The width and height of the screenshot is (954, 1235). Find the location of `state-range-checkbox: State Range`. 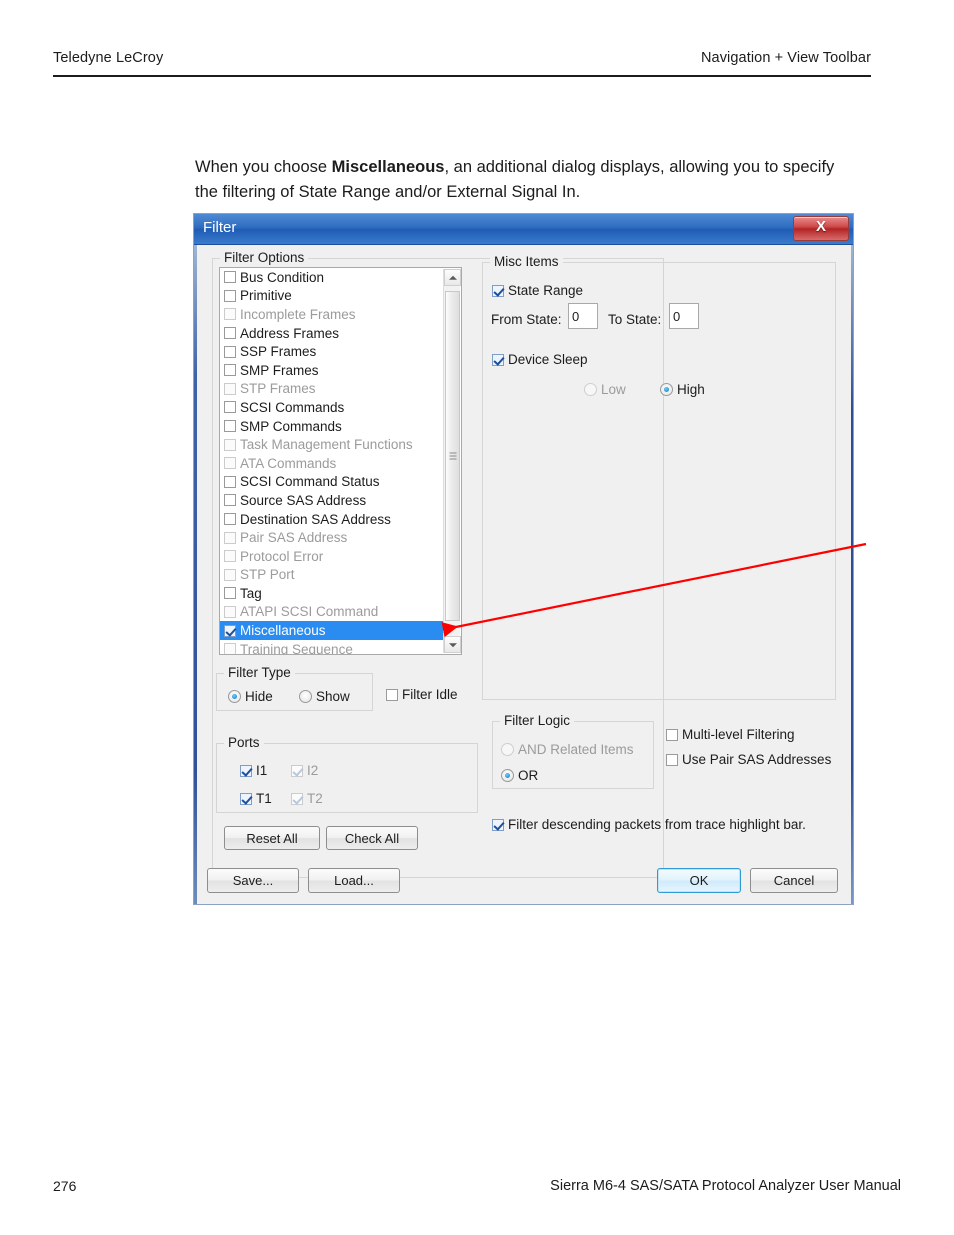

state-range-checkbox: State Range is located at coordinates (537, 290).